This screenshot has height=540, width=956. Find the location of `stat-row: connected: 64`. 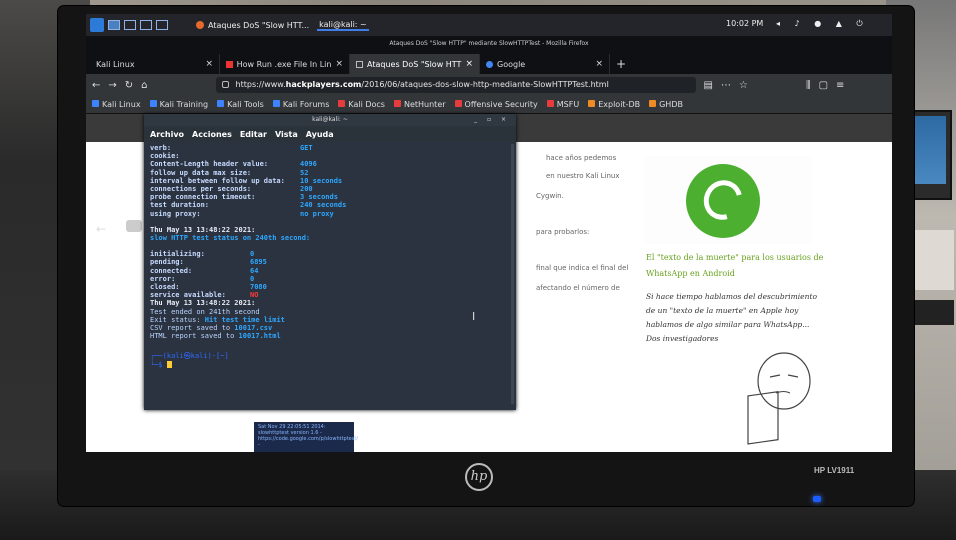

stat-row: connected: 64 is located at coordinates (204, 270).